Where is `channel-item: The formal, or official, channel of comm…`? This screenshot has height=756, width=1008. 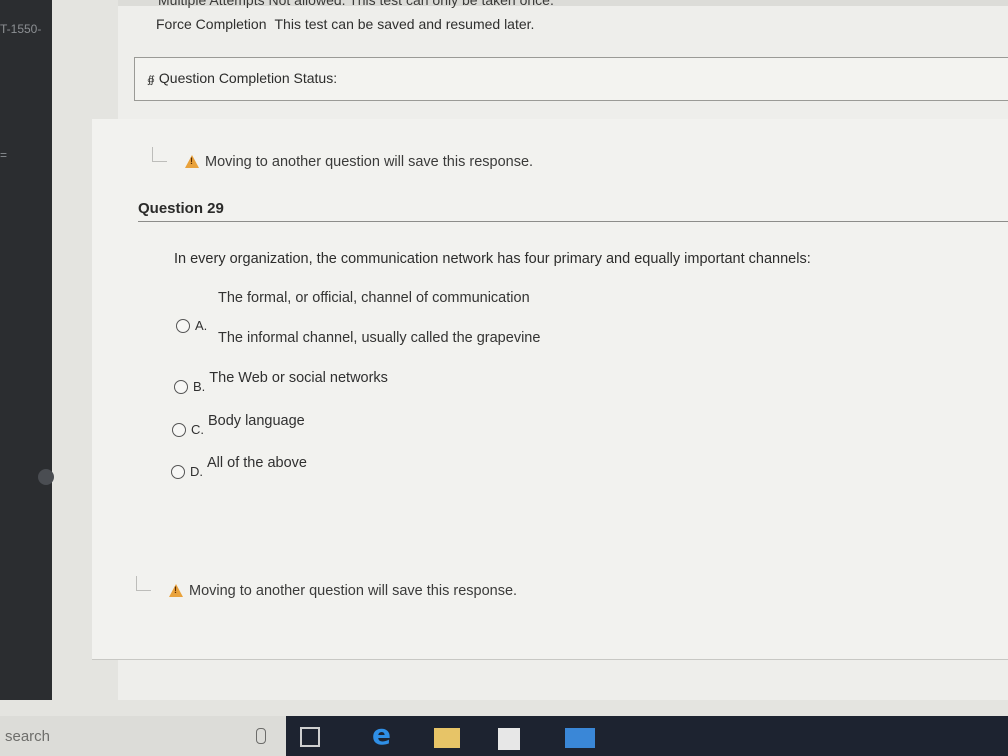
channel-item: The formal, or official, channel of comm… is located at coordinates (374, 298).